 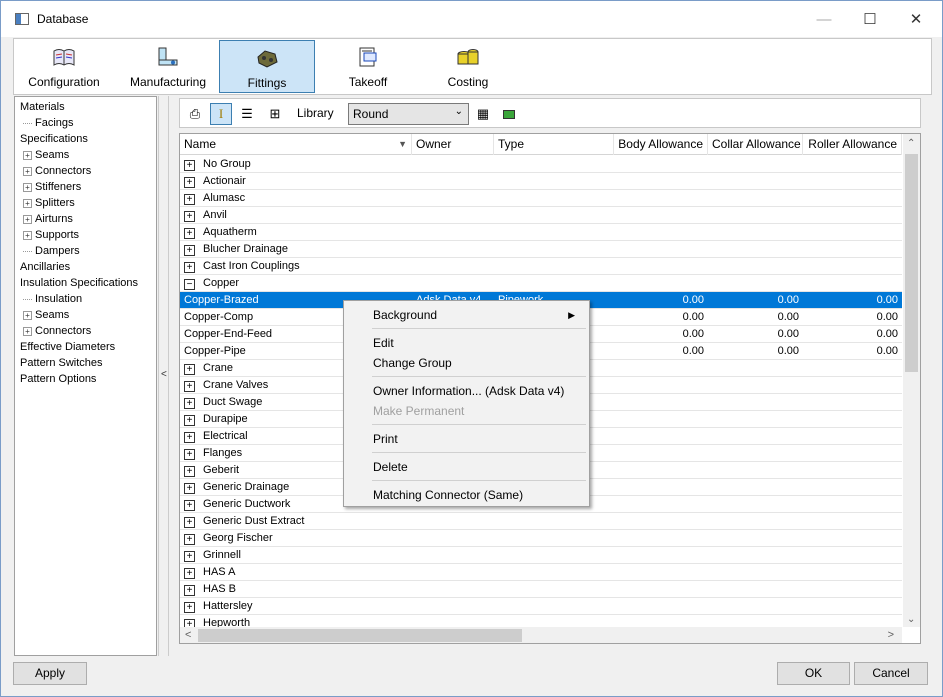 What do you see at coordinates (85, 363) in the screenshot?
I see `tree-item: Pattern Switches` at bounding box center [85, 363].